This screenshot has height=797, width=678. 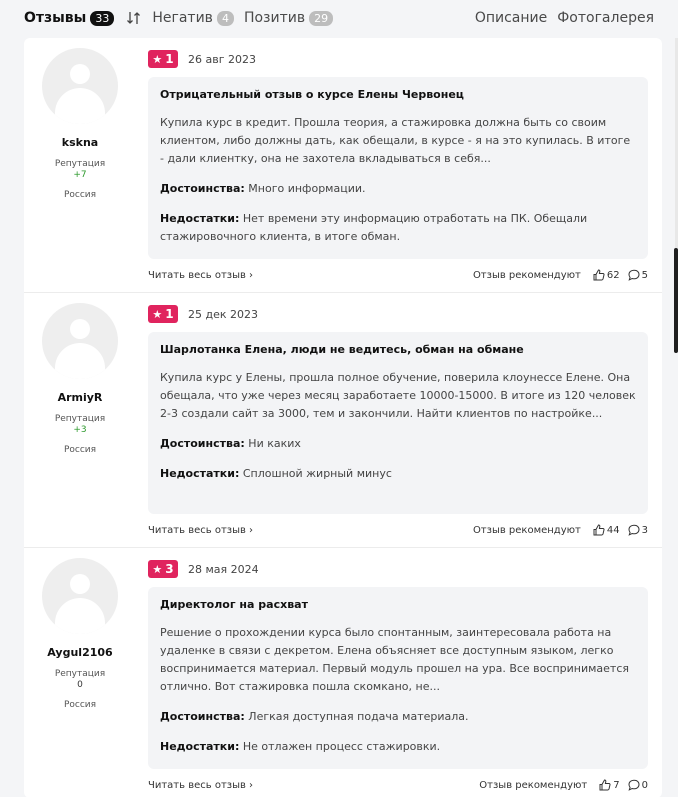 What do you see at coordinates (398, 474) in the screenshot?
I see `review-cons: Недостатки: Сплошной жирный минус` at bounding box center [398, 474].